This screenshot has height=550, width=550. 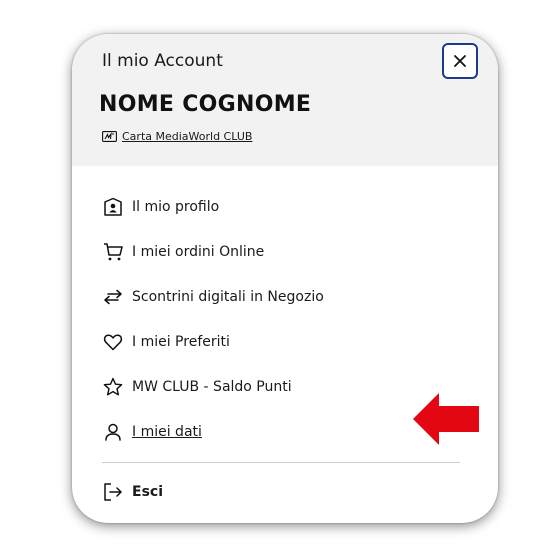 I want to click on menu-item-label: I miei Preferiti, so click(x=181, y=341).